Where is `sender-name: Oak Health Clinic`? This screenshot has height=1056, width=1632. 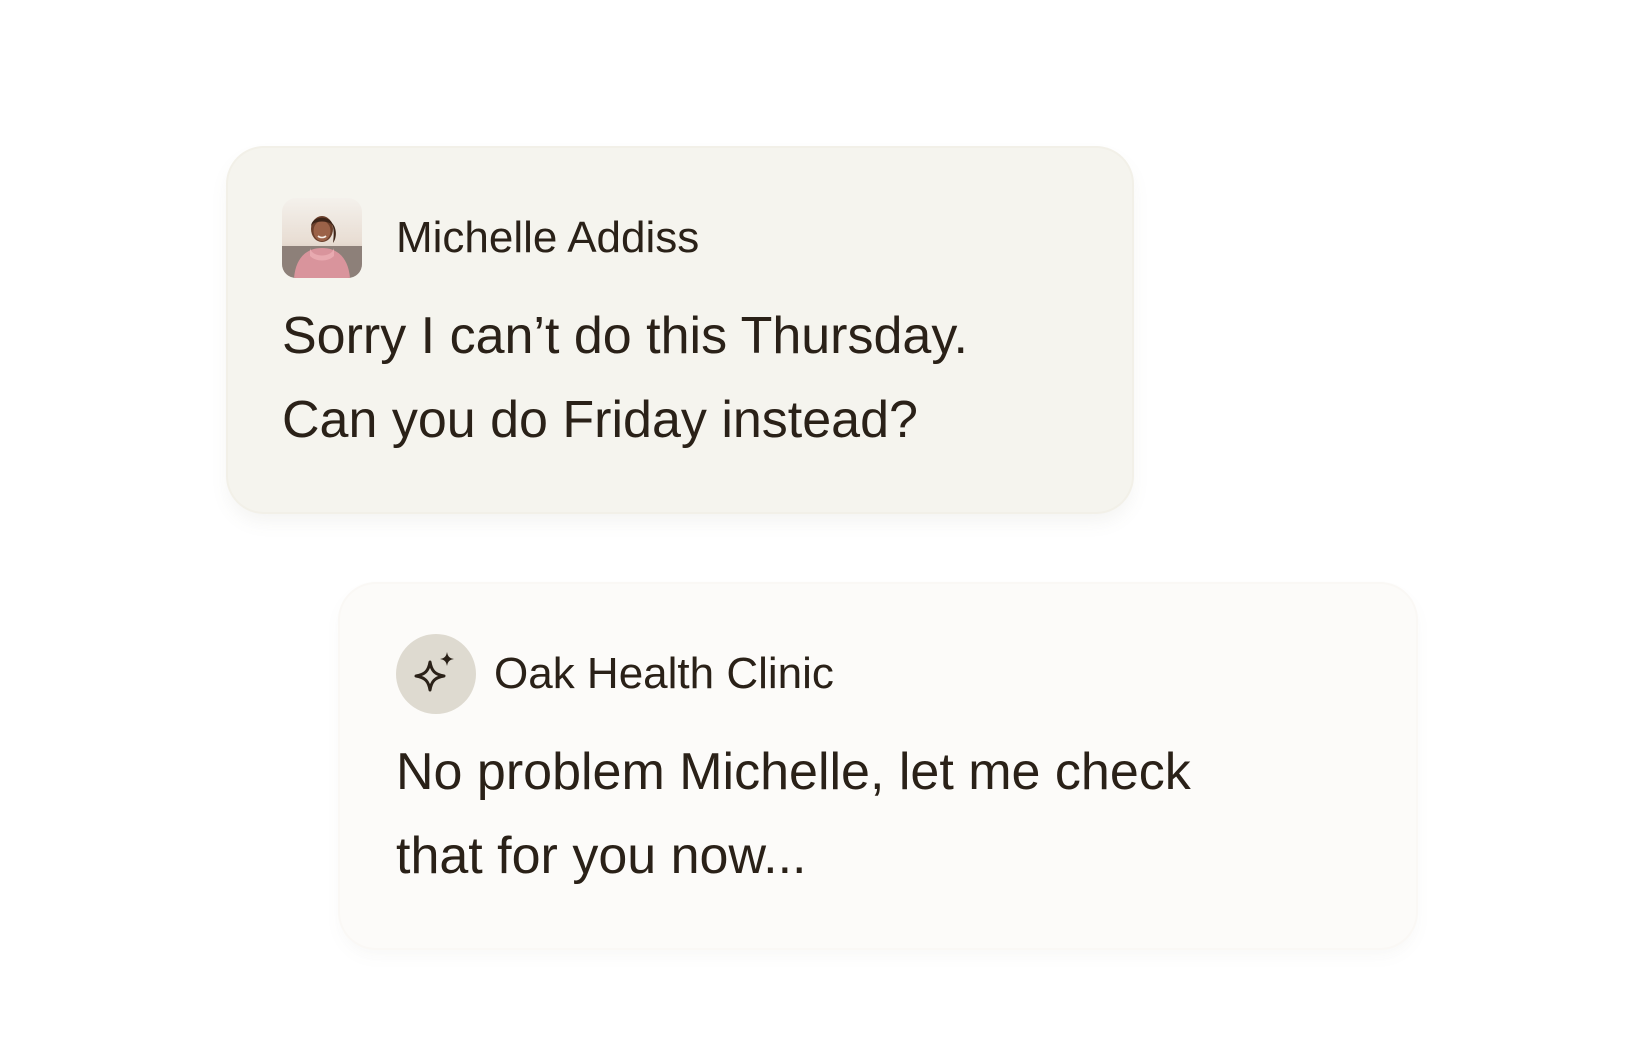
sender-name: Oak Health Clinic is located at coordinates (664, 673).